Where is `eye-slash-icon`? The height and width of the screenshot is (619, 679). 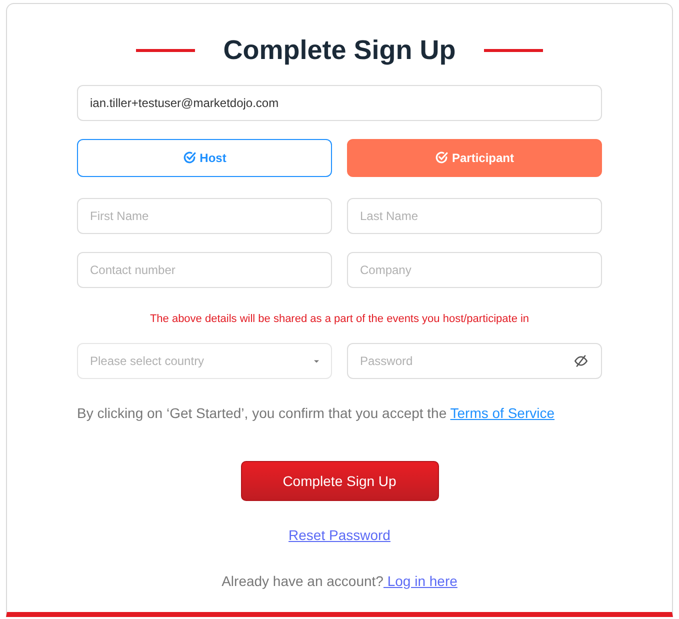
eye-slash-icon is located at coordinates (581, 361).